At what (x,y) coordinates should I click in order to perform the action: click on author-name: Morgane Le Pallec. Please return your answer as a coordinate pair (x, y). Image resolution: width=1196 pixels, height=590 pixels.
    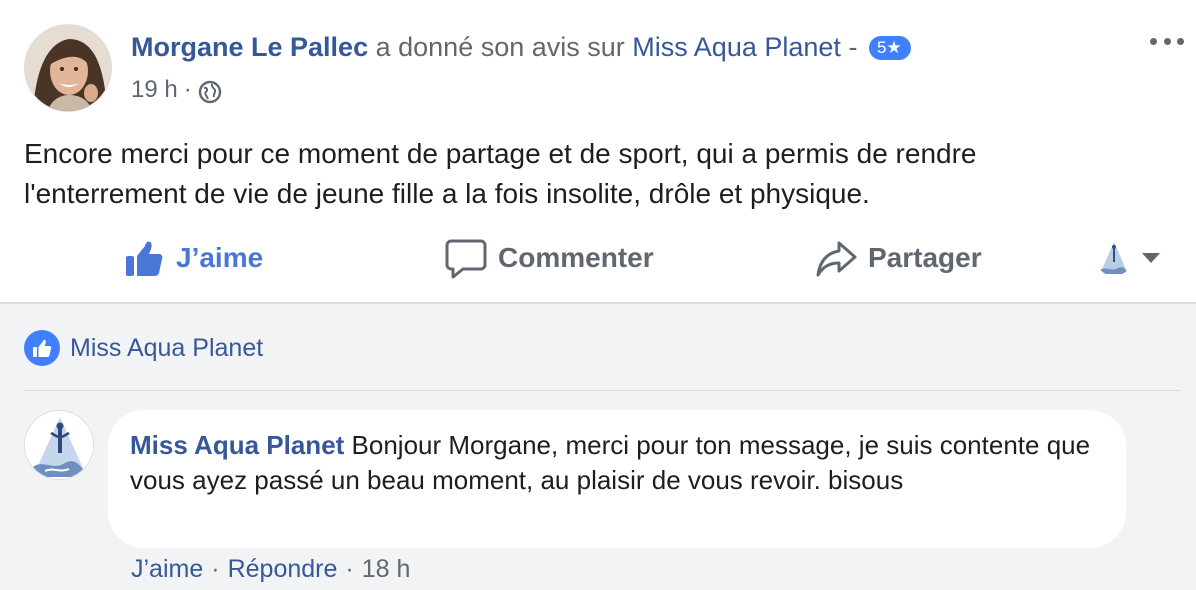
    Looking at the image, I should click on (249, 47).